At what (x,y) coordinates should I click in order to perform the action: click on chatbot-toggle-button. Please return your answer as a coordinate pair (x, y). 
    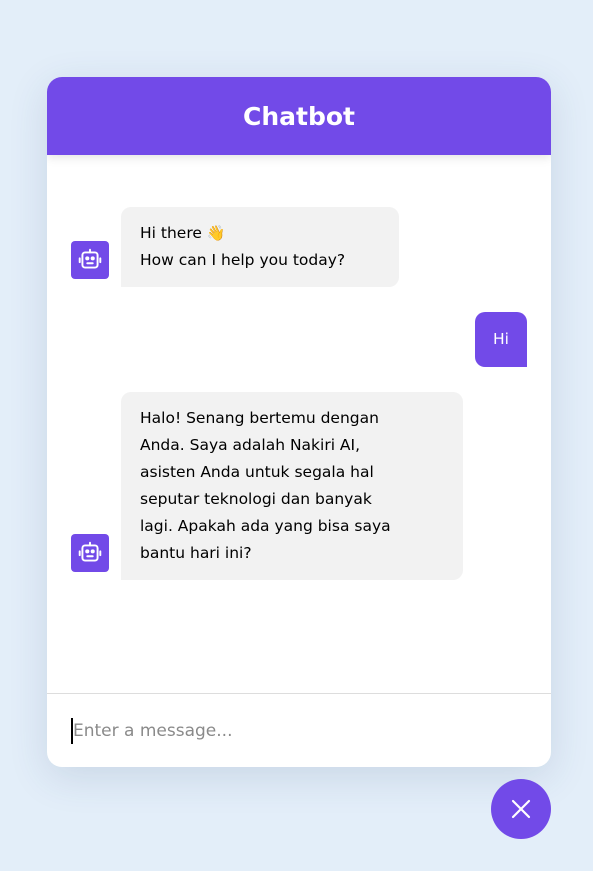
    Looking at the image, I should click on (521, 809).